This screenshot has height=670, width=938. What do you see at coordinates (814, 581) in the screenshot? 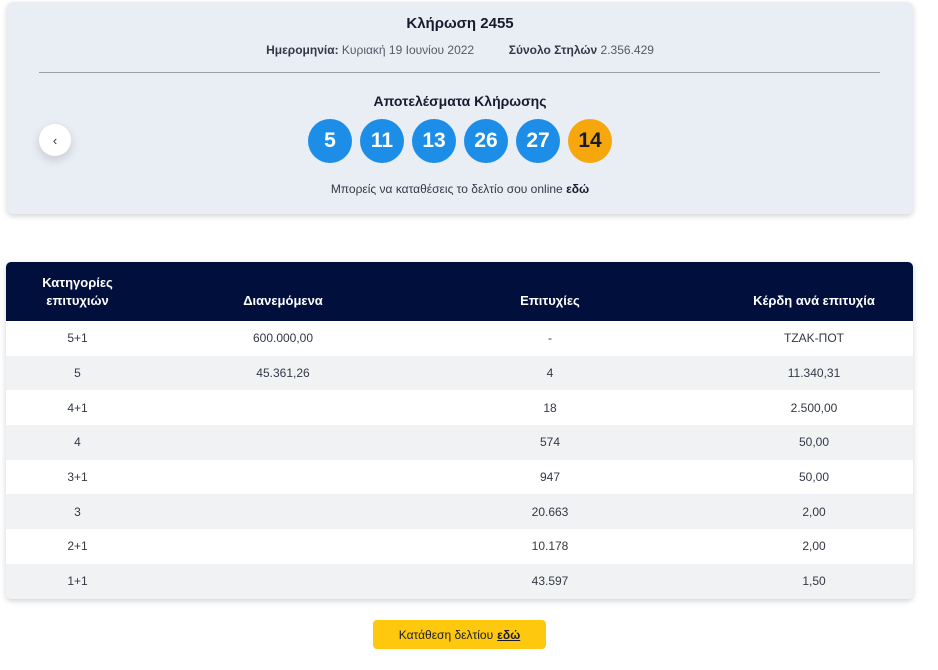
I see `cell-prize: 1,50` at bounding box center [814, 581].